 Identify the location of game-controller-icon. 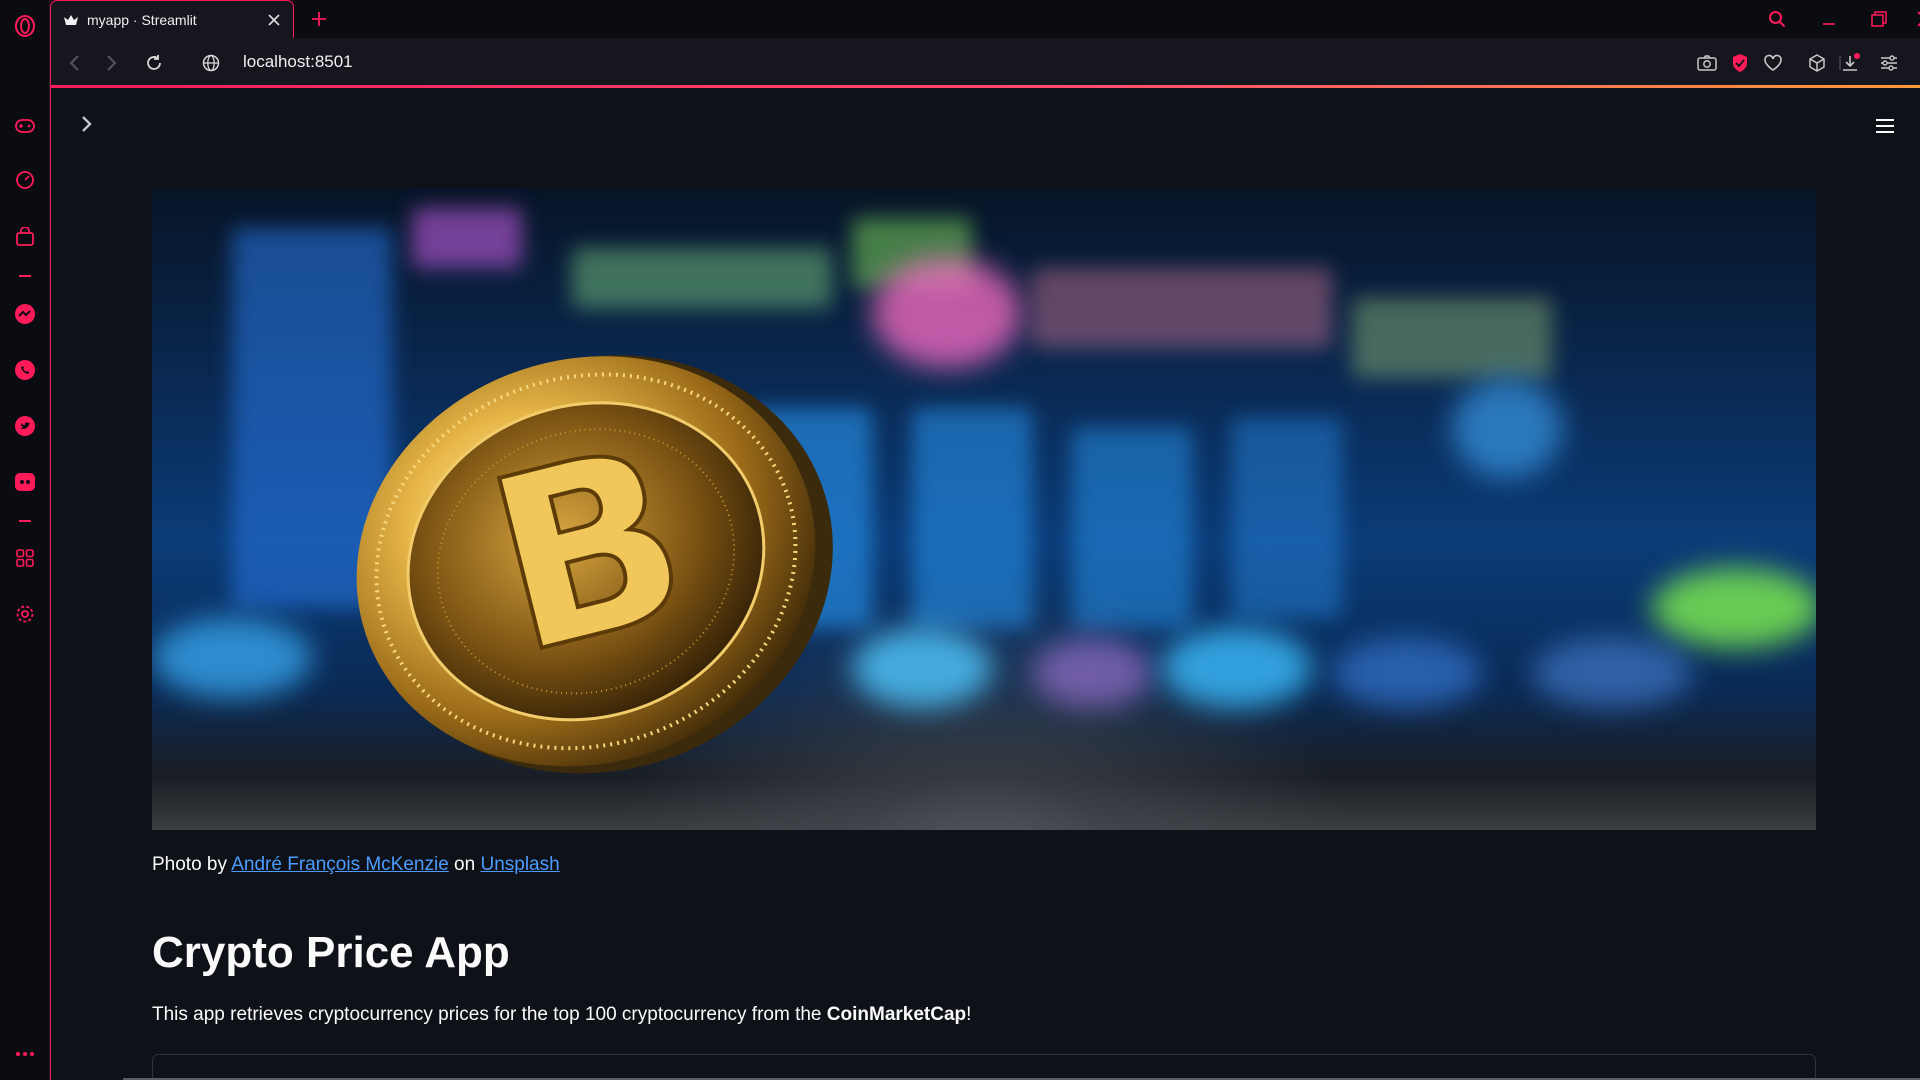
(25, 126).